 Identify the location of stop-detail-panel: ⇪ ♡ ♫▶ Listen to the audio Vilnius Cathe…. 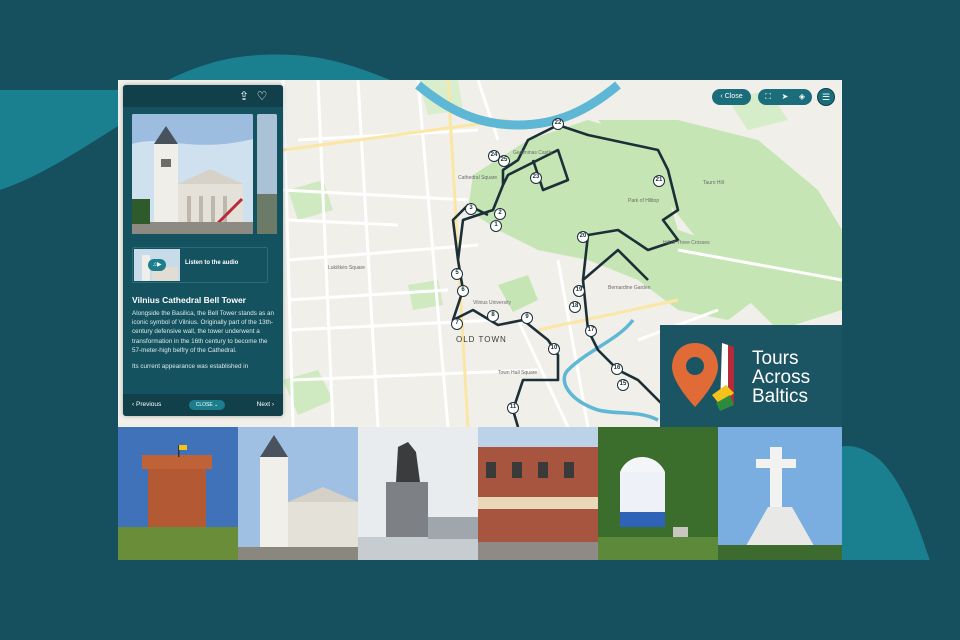
(203, 250).